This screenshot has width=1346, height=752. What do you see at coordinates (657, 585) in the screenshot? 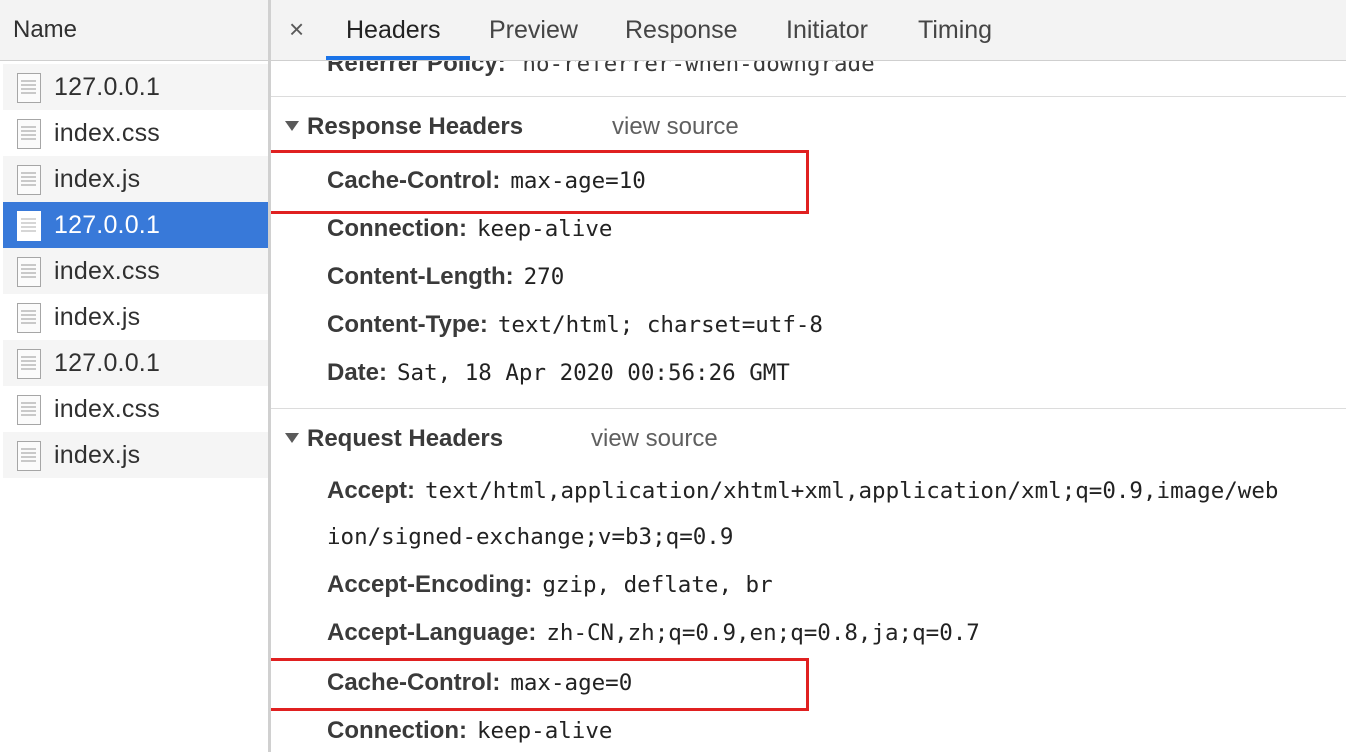
I see `header-value: gzip, deflate, br` at bounding box center [657, 585].